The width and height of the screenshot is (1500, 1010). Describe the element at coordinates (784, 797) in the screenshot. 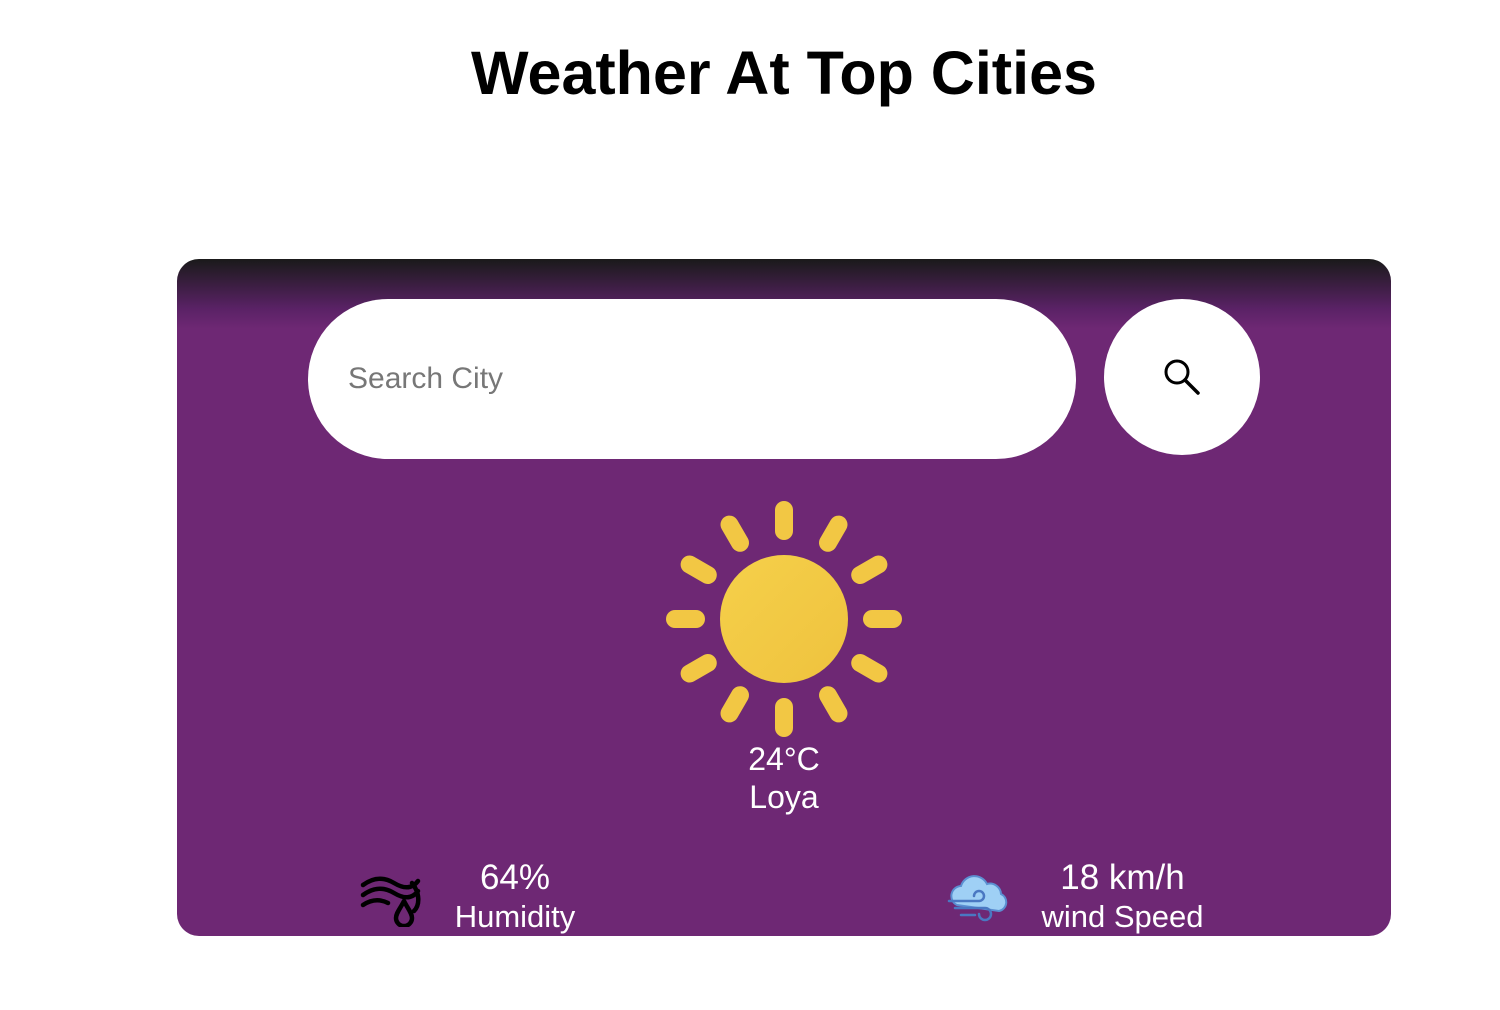

I see `city-name: Loya` at that location.